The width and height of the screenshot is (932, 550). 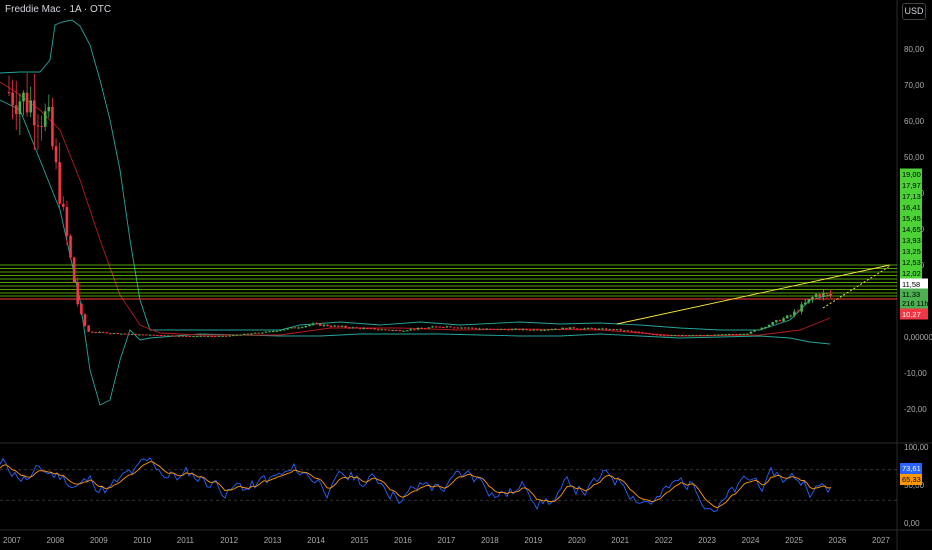 What do you see at coordinates (915, 373) in the screenshot?
I see `price-axis-label: -10,00` at bounding box center [915, 373].